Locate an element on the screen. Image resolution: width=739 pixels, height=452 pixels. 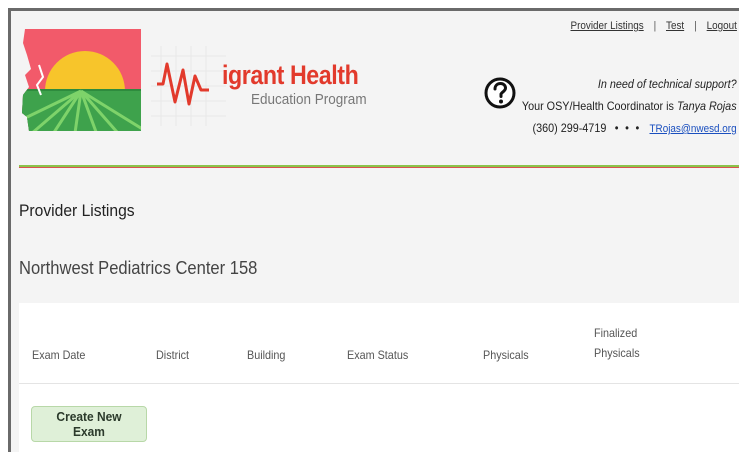
provider-name: Northwest Pediatrics Center 158 is located at coordinates (138, 268).